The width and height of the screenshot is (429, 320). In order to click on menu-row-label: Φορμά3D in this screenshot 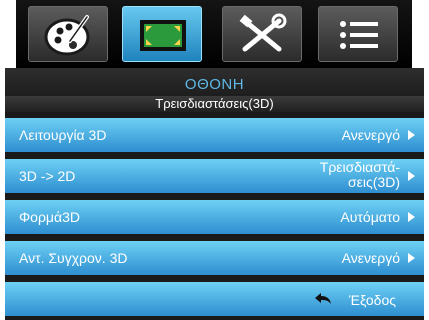, I will do `click(49, 217)`.